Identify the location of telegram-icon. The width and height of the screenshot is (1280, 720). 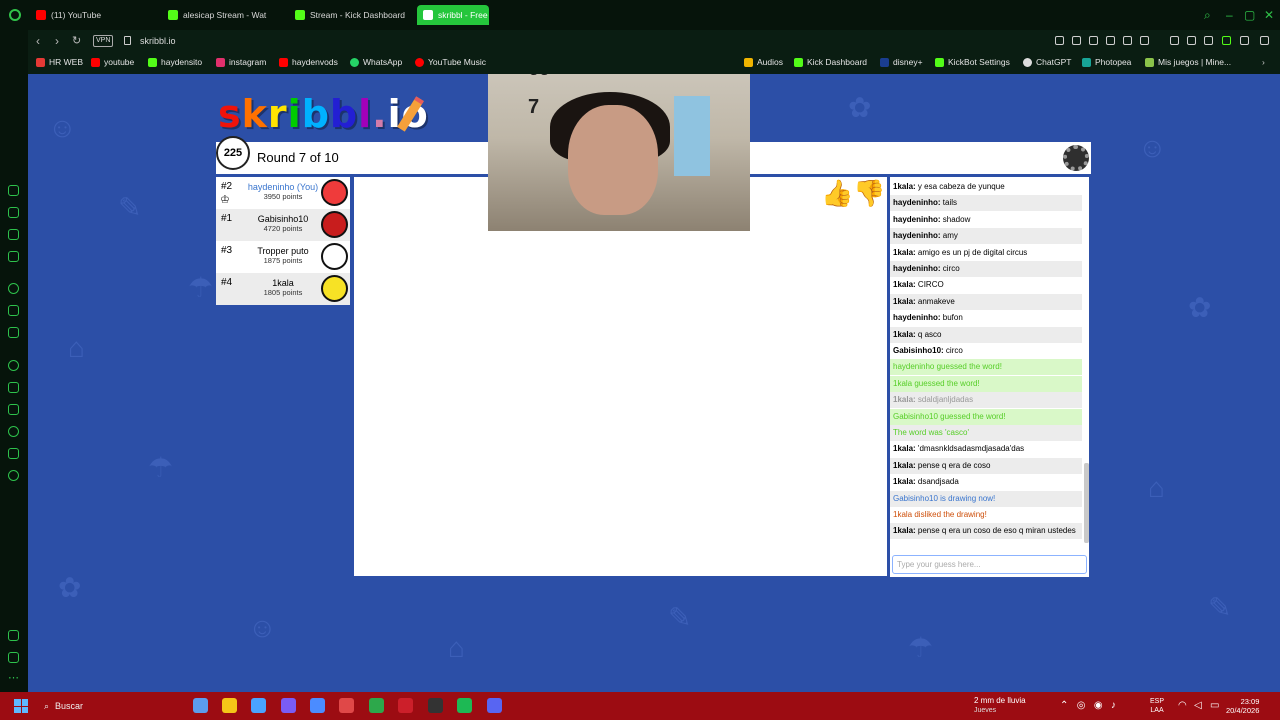
(13, 332).